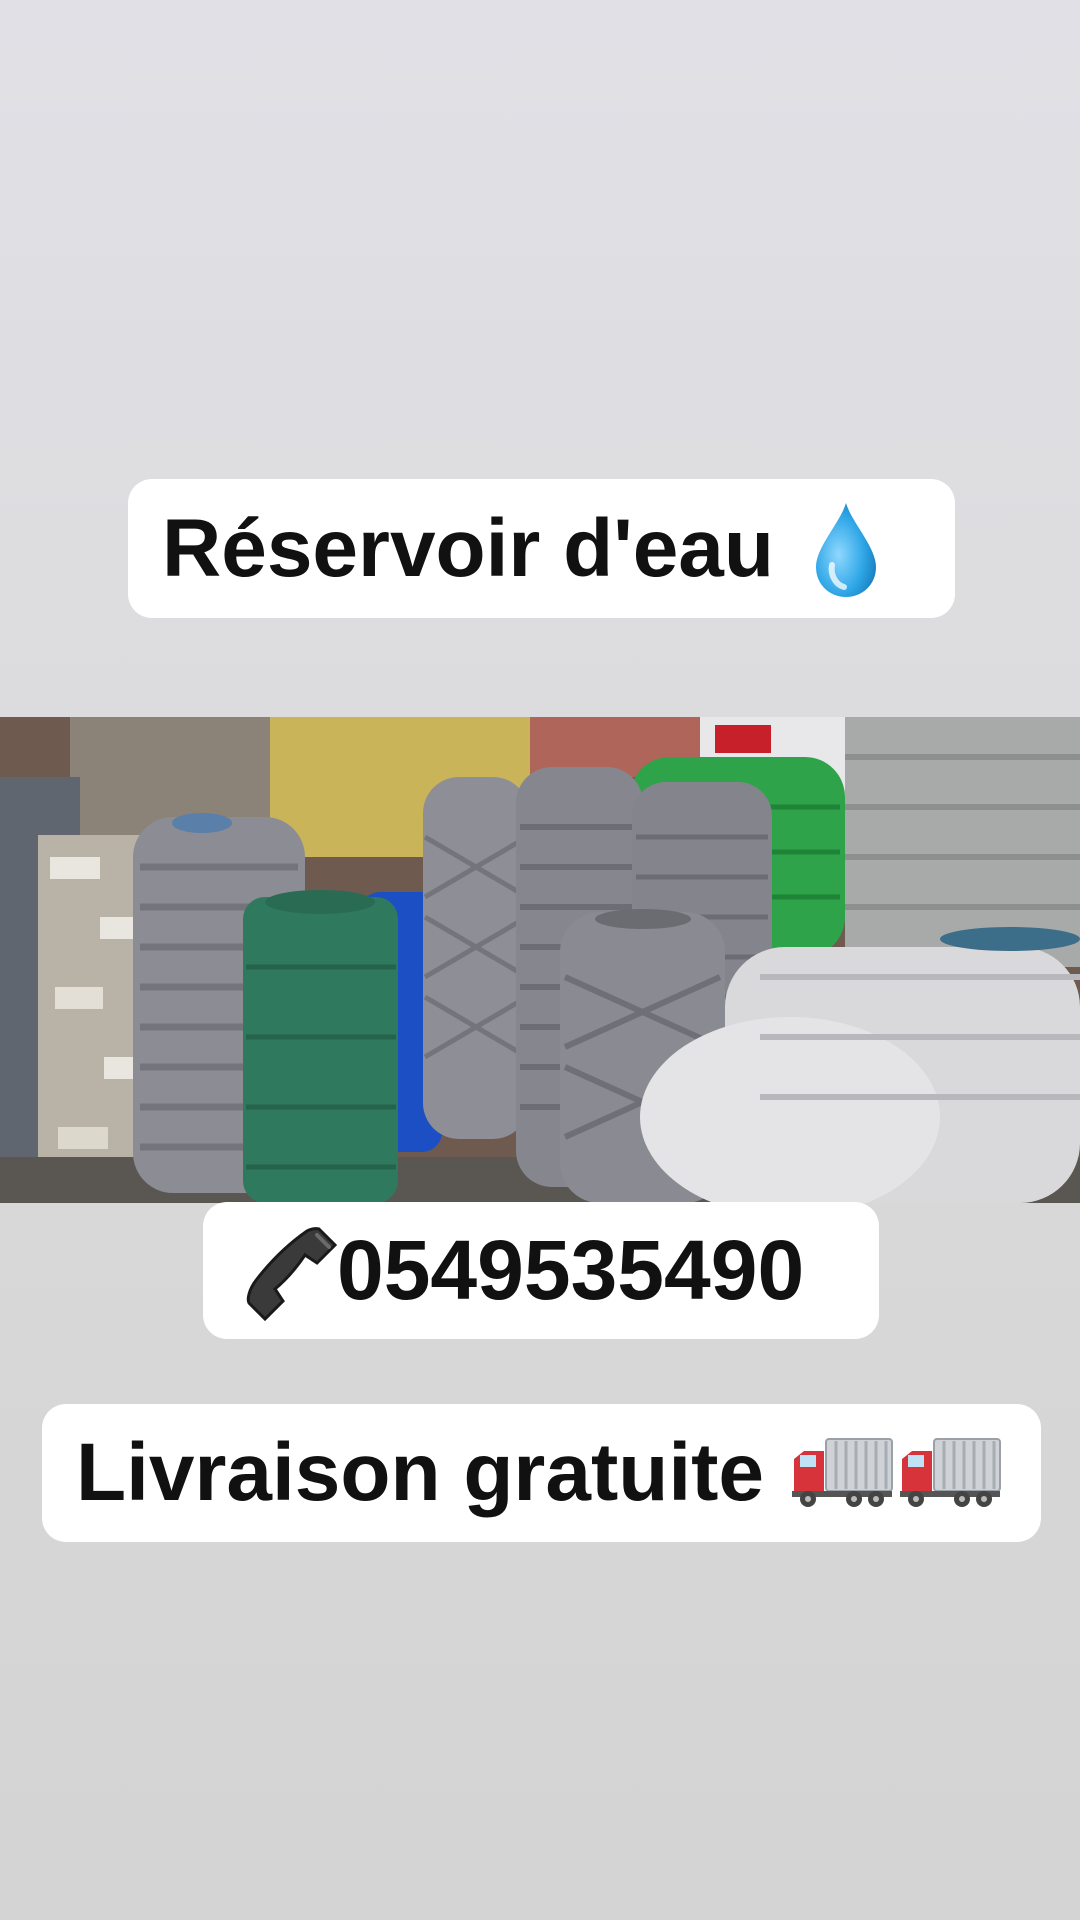 The width and height of the screenshot is (1080, 1920). What do you see at coordinates (420, 1472) in the screenshot?
I see `delivery-text: Livraison gratuite` at bounding box center [420, 1472].